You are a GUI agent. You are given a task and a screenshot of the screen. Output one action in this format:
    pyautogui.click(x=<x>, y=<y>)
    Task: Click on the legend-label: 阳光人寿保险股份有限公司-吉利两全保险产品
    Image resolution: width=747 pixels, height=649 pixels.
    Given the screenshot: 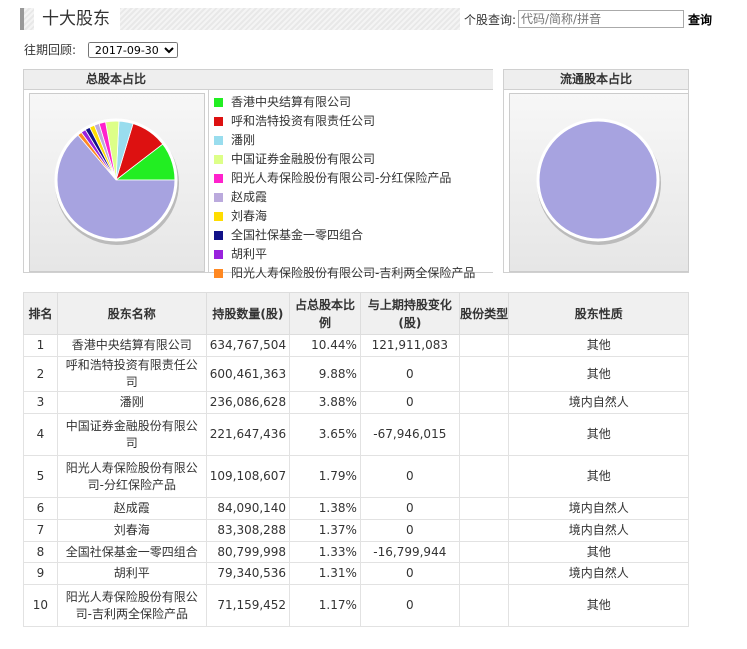 What is the action you would take?
    pyautogui.click(x=353, y=273)
    